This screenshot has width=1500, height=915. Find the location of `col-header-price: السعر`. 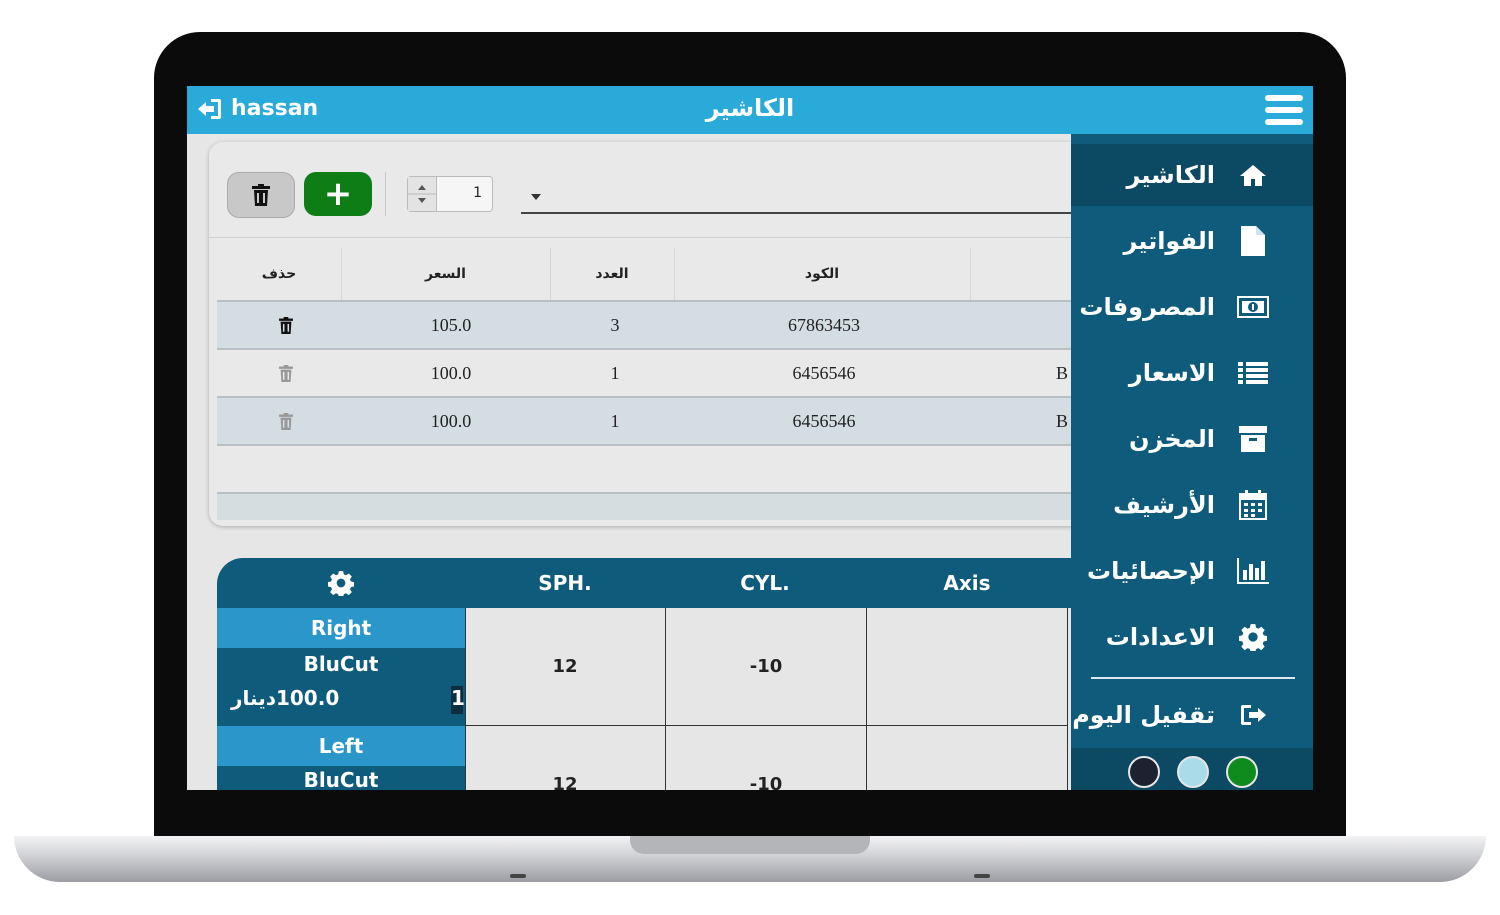

col-header-price: السعر is located at coordinates (446, 274).